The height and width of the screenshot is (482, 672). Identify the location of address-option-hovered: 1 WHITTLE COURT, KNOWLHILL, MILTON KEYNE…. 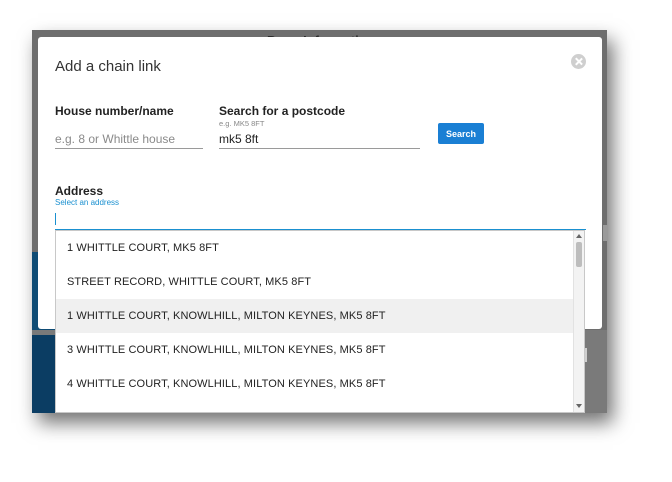
(314, 316).